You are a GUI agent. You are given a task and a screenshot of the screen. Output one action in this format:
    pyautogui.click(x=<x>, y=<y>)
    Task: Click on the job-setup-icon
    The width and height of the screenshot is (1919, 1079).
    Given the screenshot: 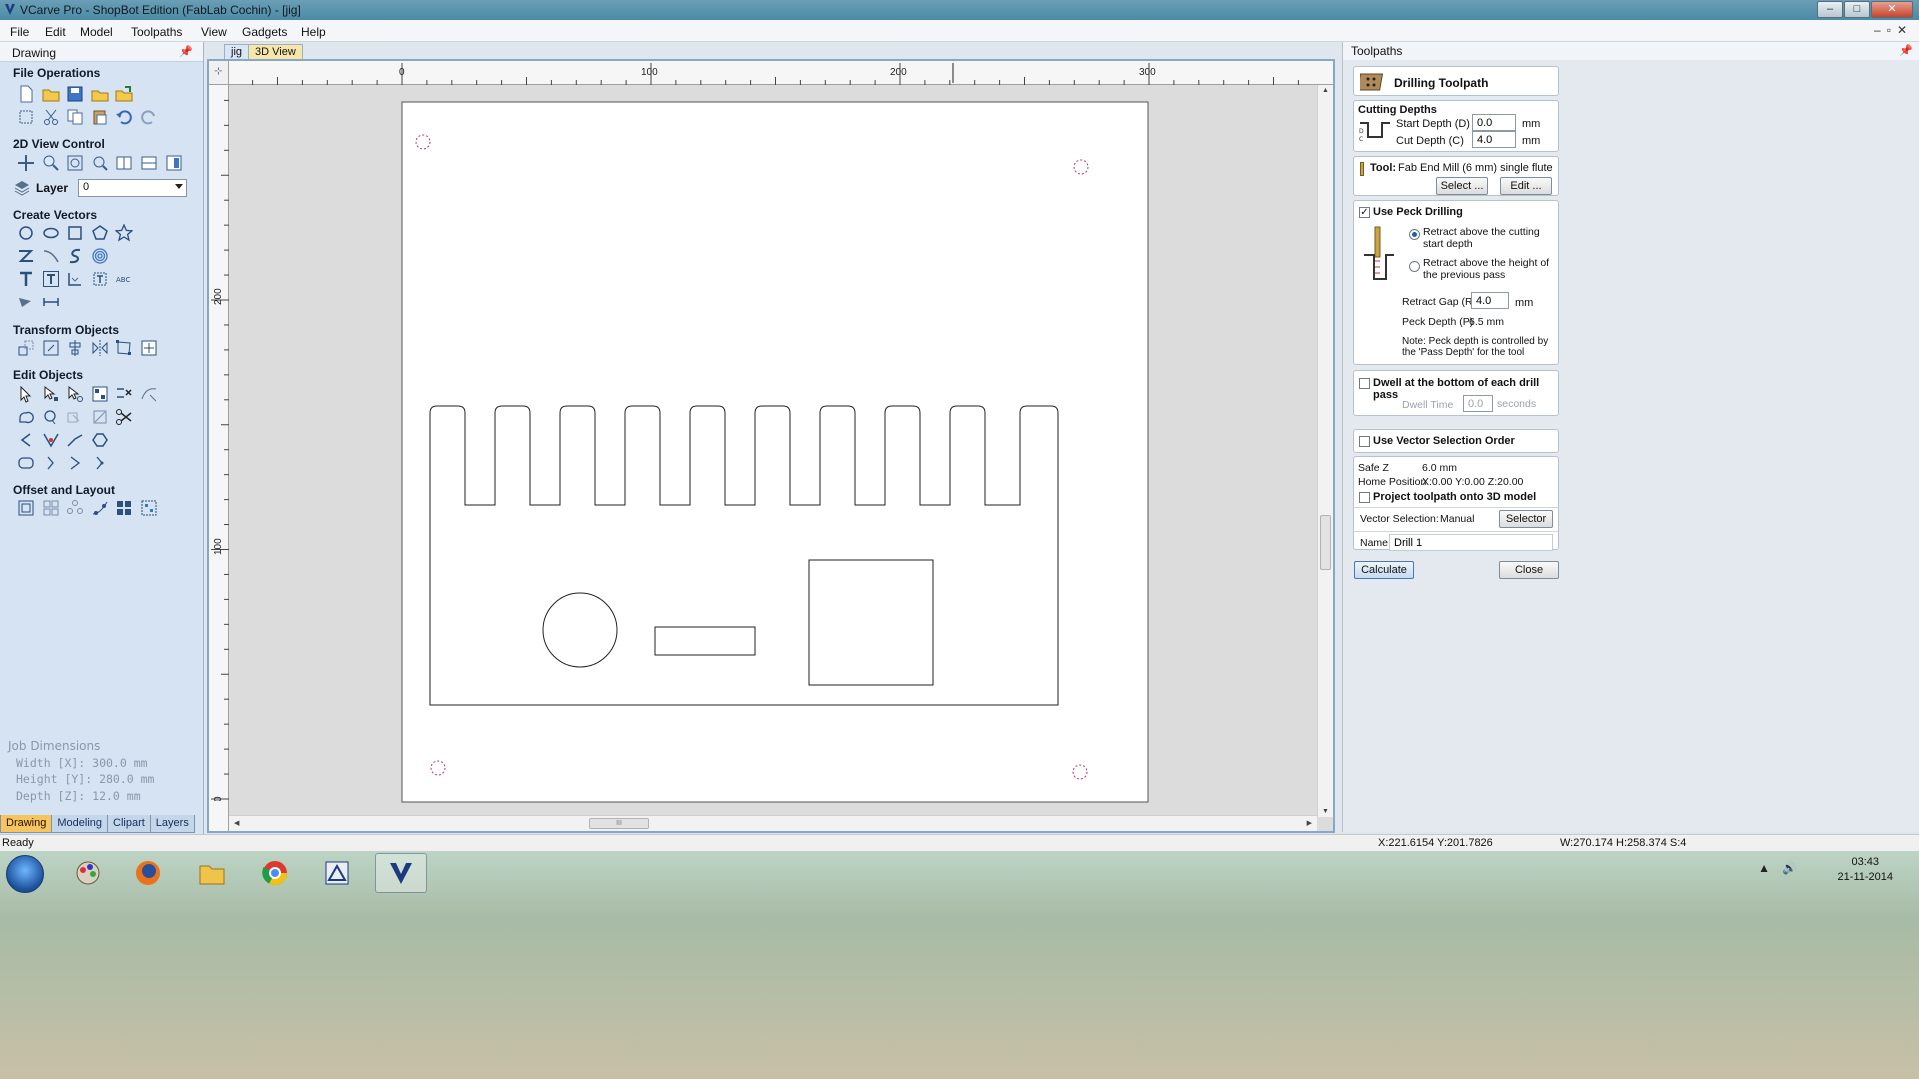 What is the action you would take?
    pyautogui.click(x=26, y=117)
    